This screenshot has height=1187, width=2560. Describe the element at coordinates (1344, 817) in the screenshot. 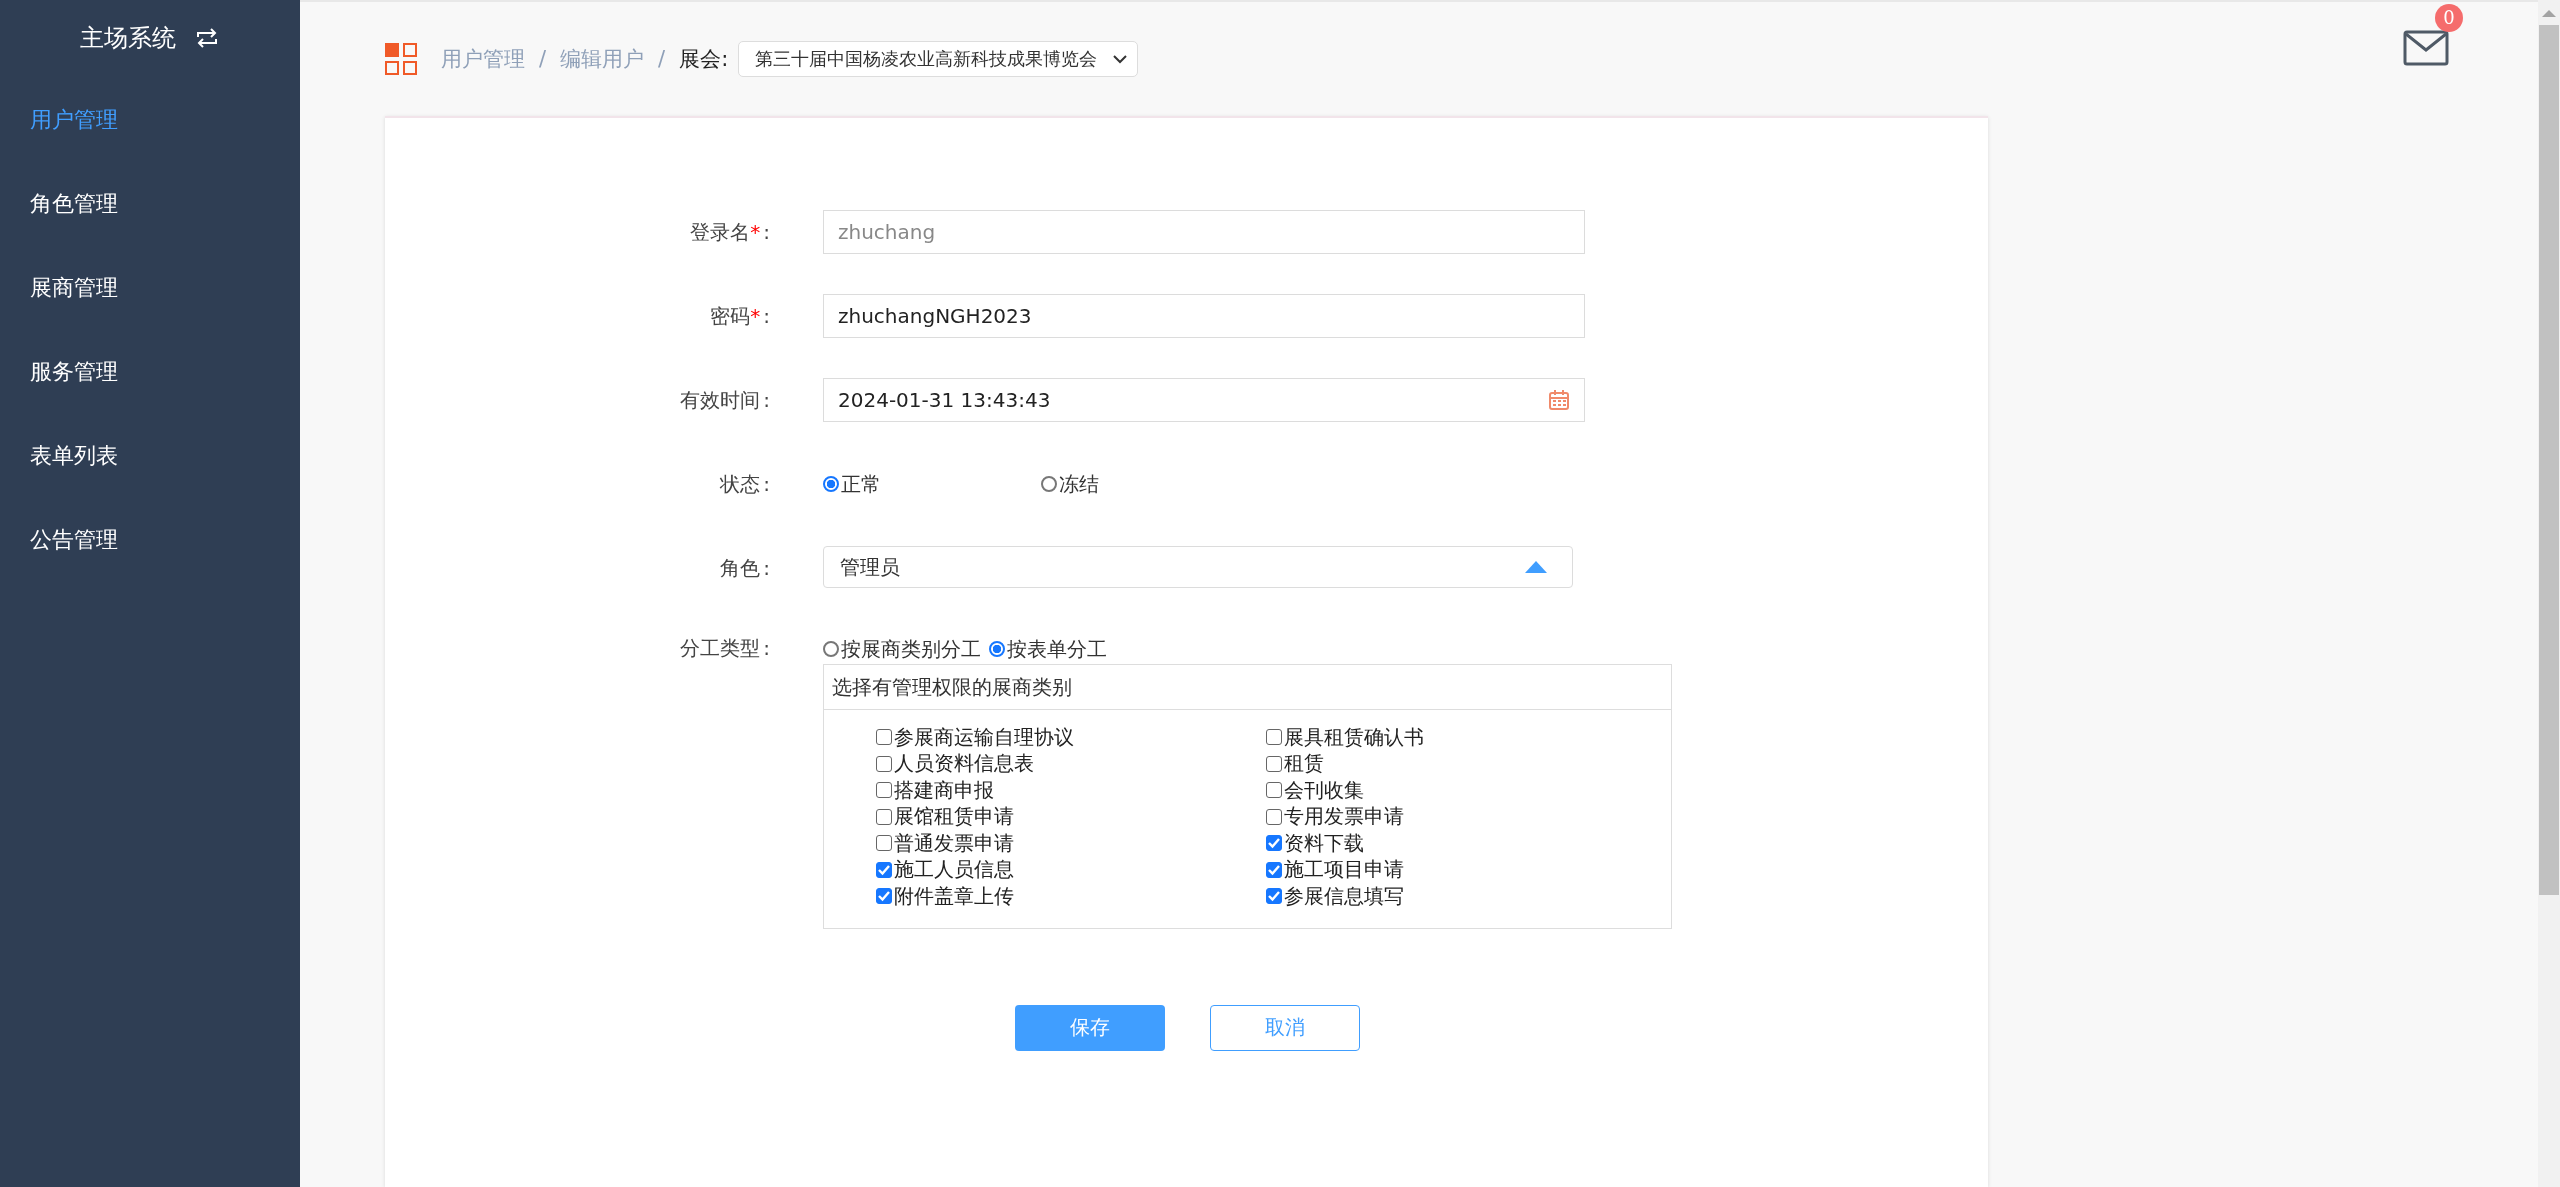

I see `checkbox-label: 专用发票申请` at that location.